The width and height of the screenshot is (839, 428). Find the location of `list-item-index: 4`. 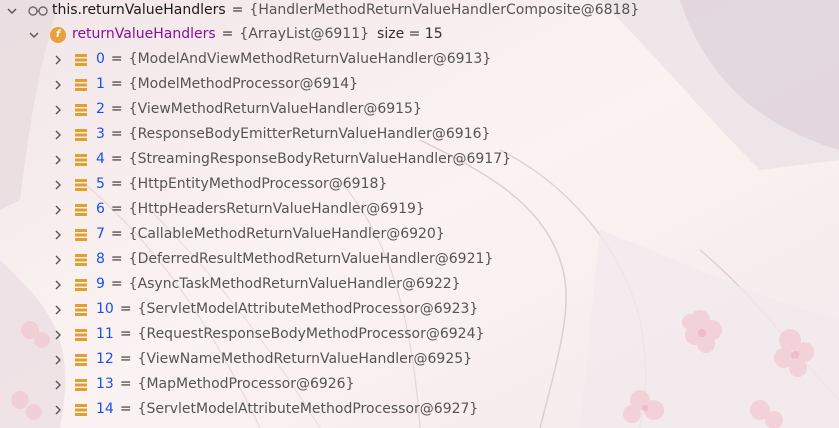

list-item-index: 4 is located at coordinates (100, 159).